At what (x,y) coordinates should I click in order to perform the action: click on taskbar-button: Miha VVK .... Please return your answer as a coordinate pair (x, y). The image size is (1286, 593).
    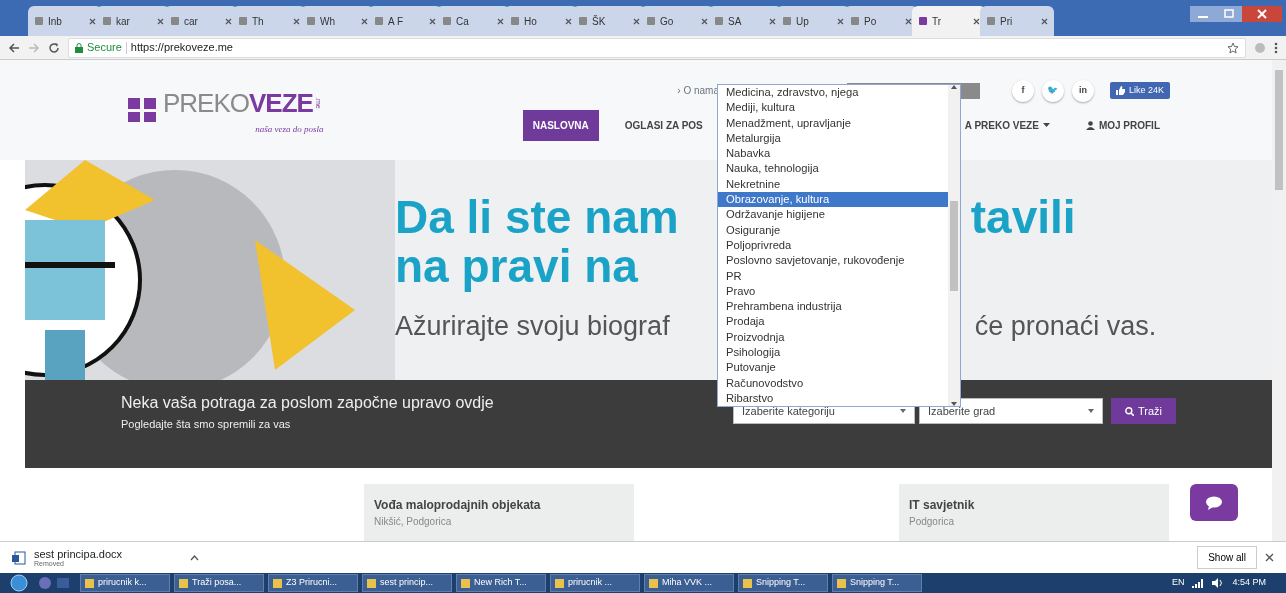
    Looking at the image, I should click on (689, 583).